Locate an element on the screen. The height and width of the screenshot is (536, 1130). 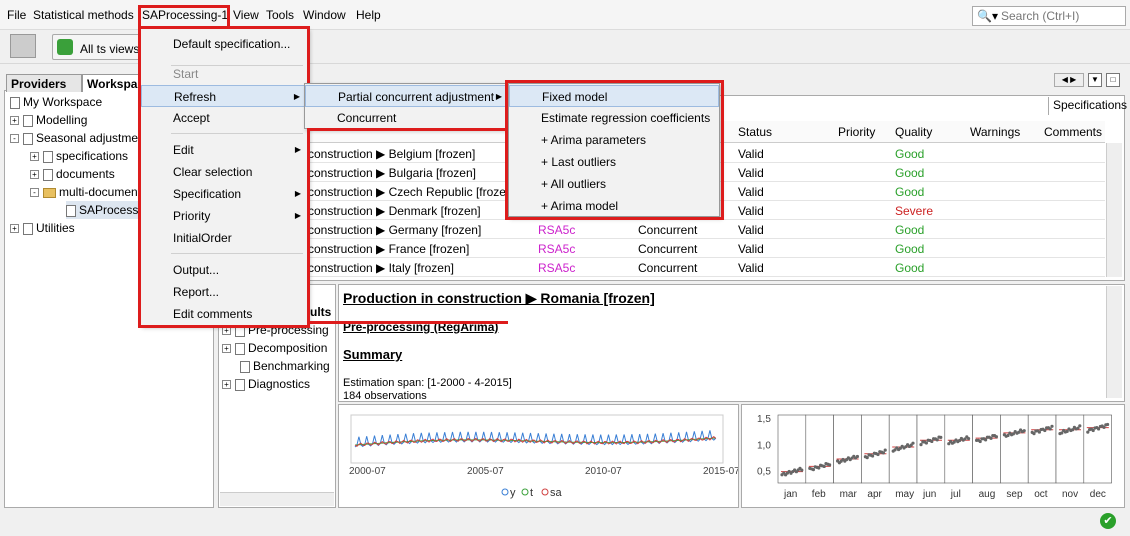
menu-clear-selection: Clear selection is located at coordinates (224, 172).